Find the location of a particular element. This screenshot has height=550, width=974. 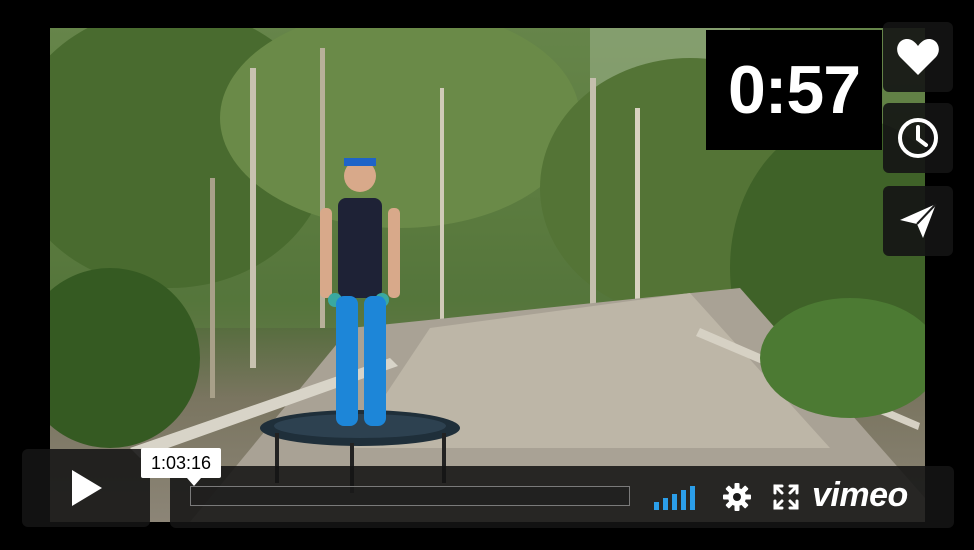

gear-icon is located at coordinates (737, 497).